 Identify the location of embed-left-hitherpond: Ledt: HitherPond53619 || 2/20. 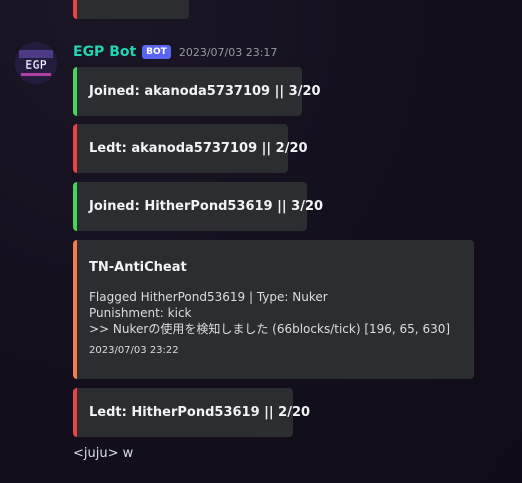
(191, 412).